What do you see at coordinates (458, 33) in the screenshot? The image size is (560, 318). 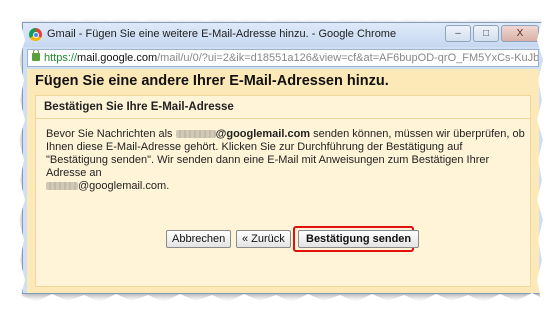 I see `minimize-button: –` at bounding box center [458, 33].